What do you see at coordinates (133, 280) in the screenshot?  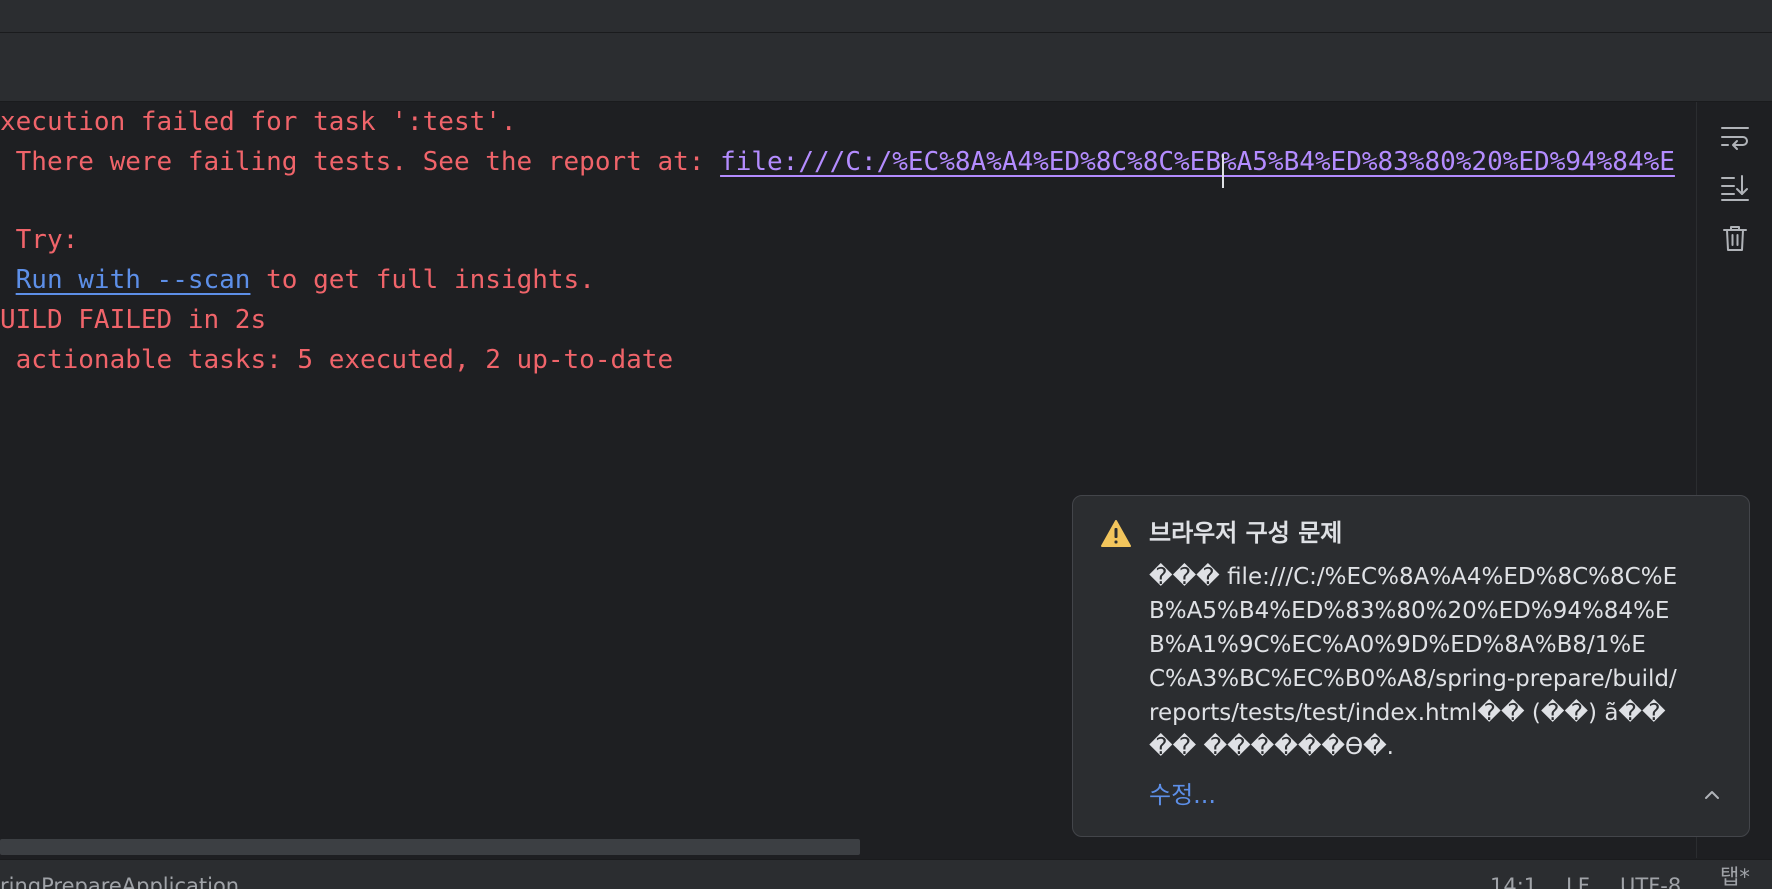 I see `run-with-scan-link: Run with --scan` at bounding box center [133, 280].